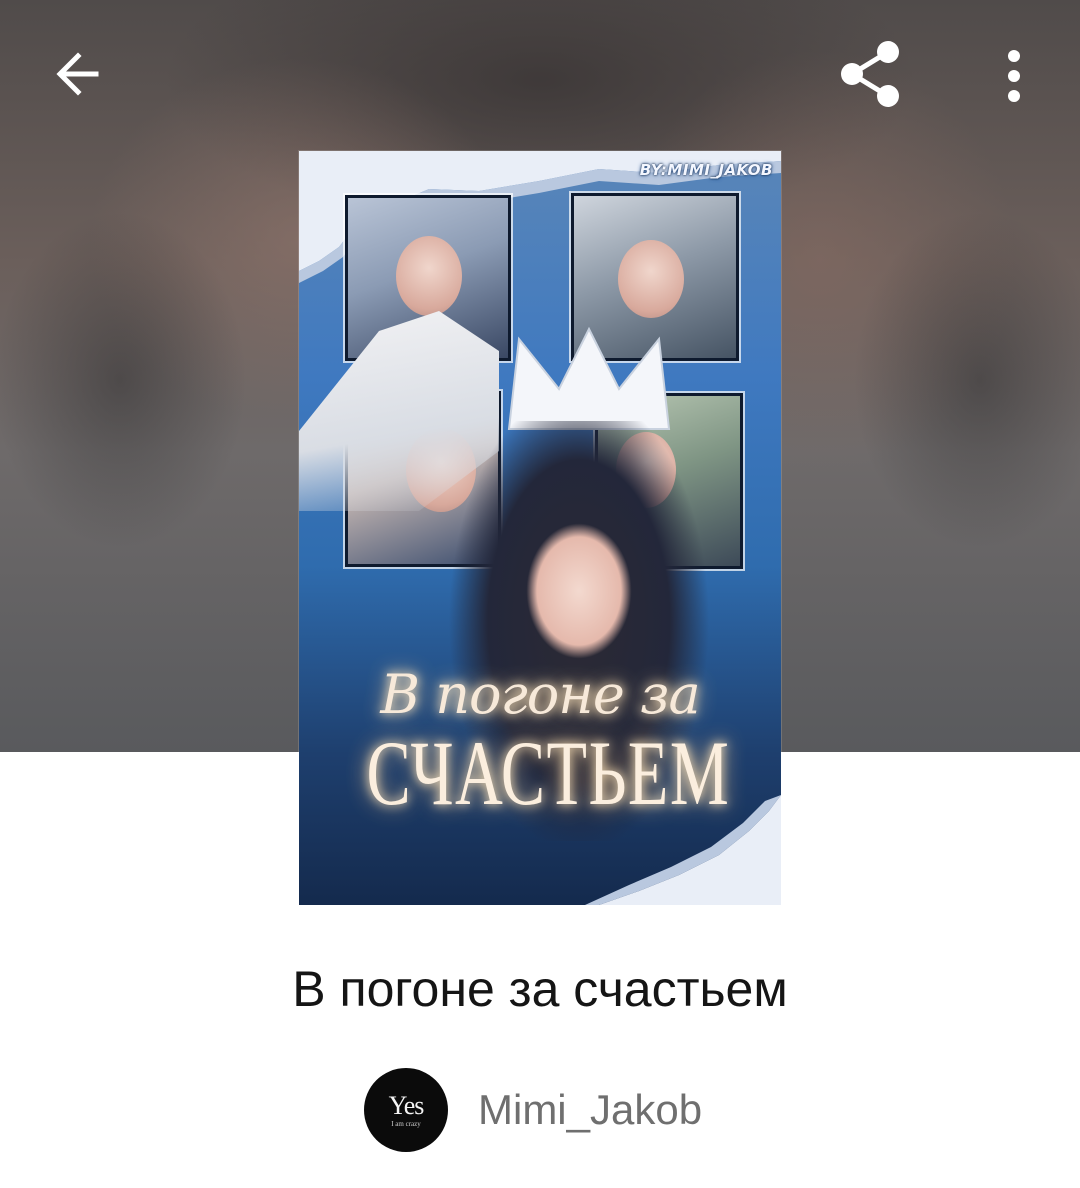 This screenshot has height=1188, width=1080. Describe the element at coordinates (540, 694) in the screenshot. I see `cover-title-line1: В погоне за` at that location.